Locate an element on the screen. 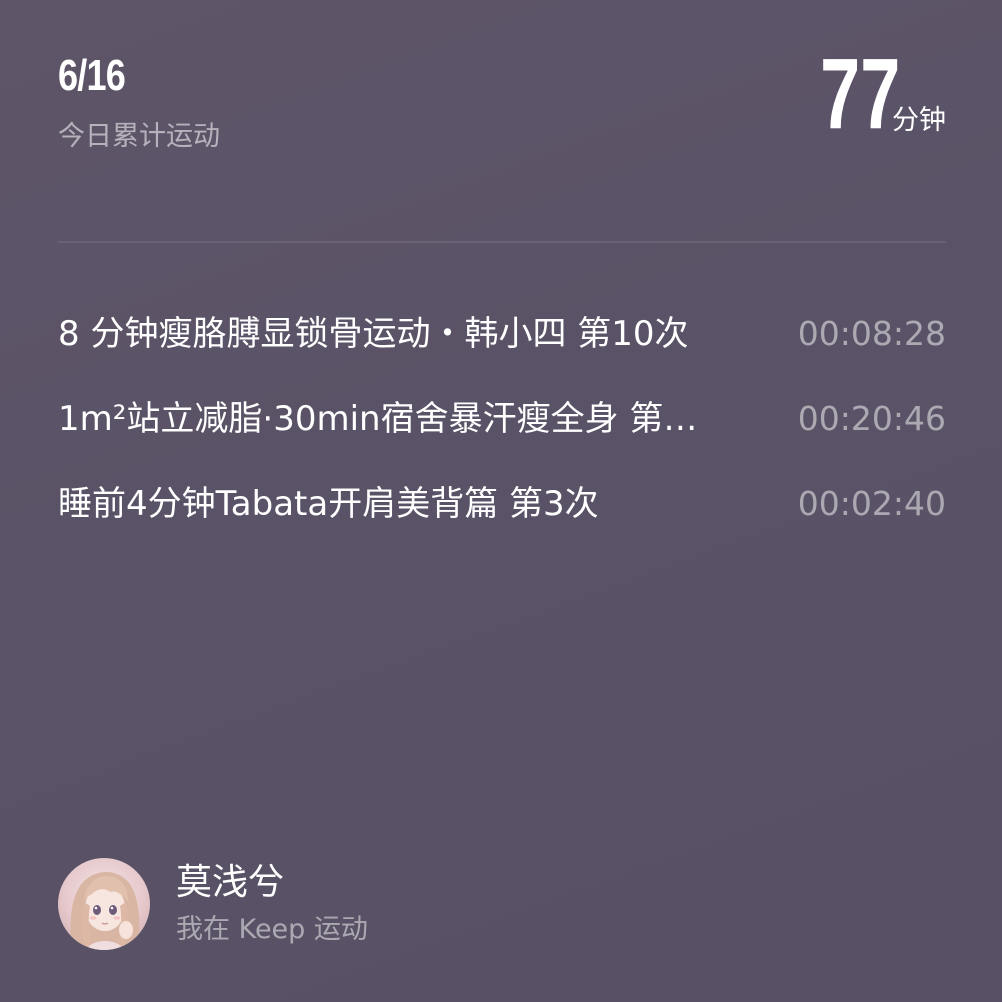  user-info: 莫浅兮 我在 Keep 运动 is located at coordinates (213, 904).